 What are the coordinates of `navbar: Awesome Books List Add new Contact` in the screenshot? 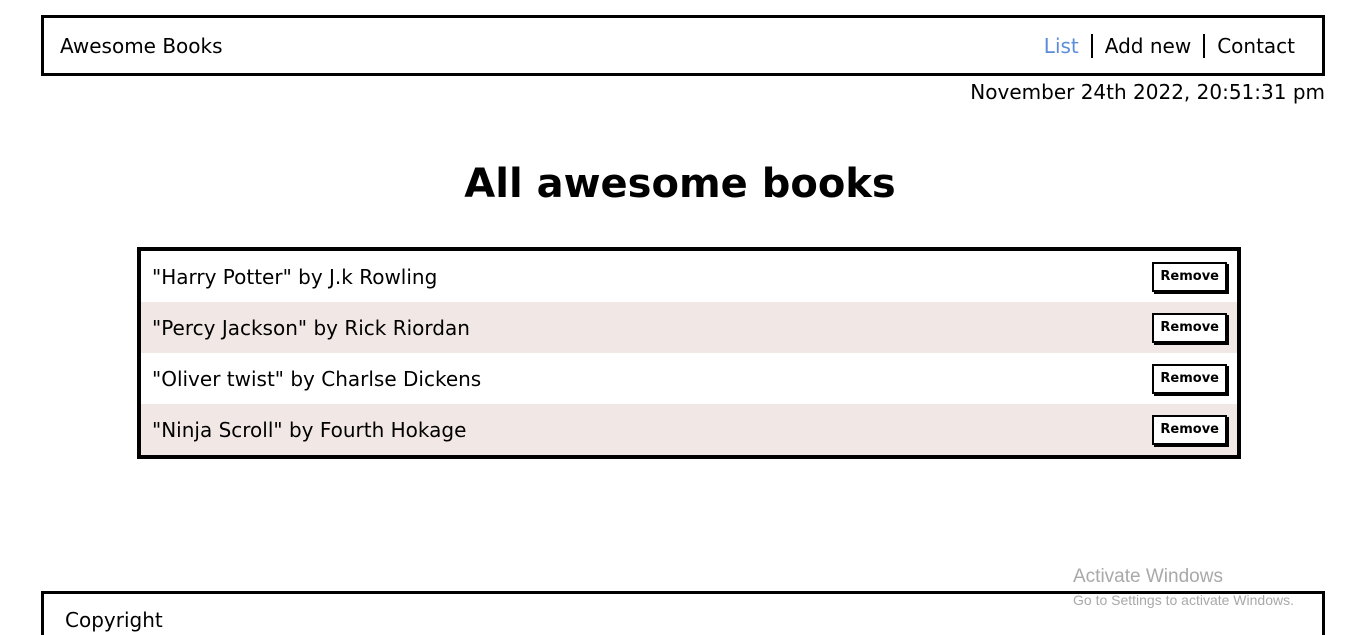 It's located at (683, 45).